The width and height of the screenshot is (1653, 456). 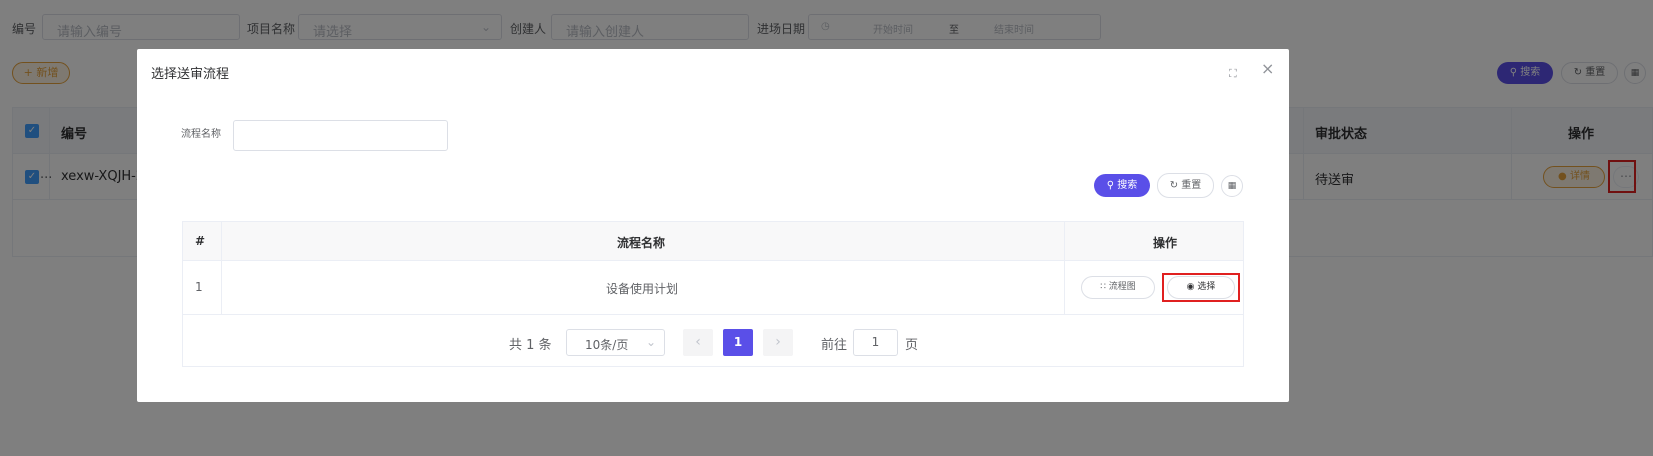 I want to click on chevron-left-icon: ‹, so click(x=698, y=342).